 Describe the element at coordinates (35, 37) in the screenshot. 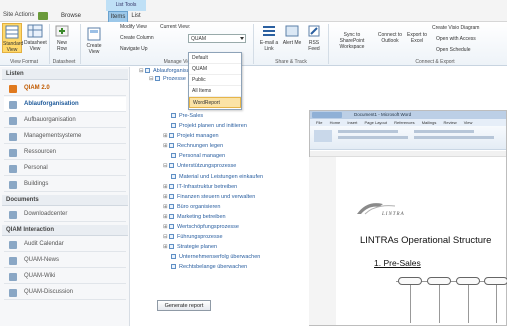

I see `datasheet-view-button: Datasheet View` at that location.